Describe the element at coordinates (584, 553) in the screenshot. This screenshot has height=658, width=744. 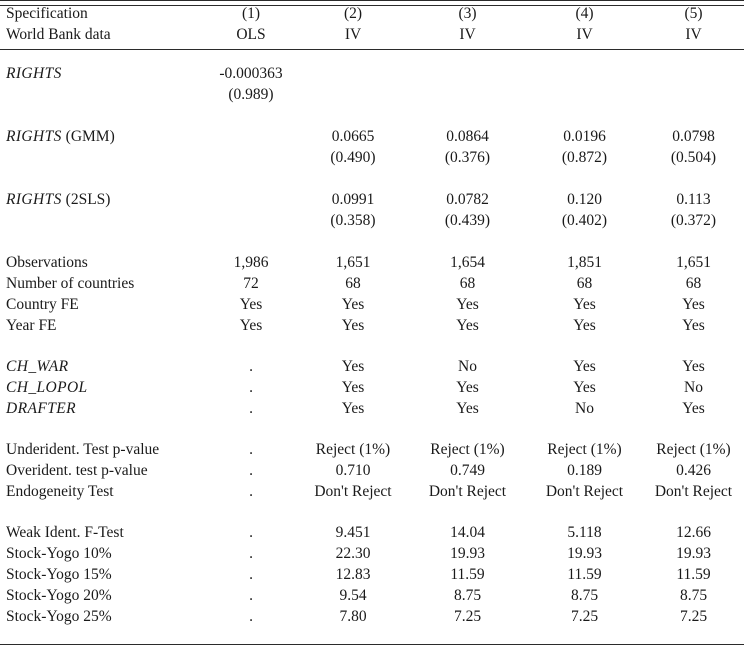
I see `cell-col4: 19.93` at that location.